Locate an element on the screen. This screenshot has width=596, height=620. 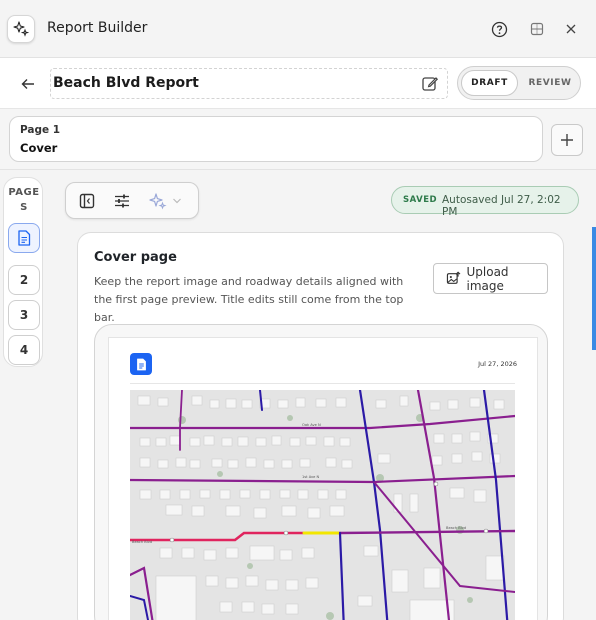
spark-icon is located at coordinates (21, 29).